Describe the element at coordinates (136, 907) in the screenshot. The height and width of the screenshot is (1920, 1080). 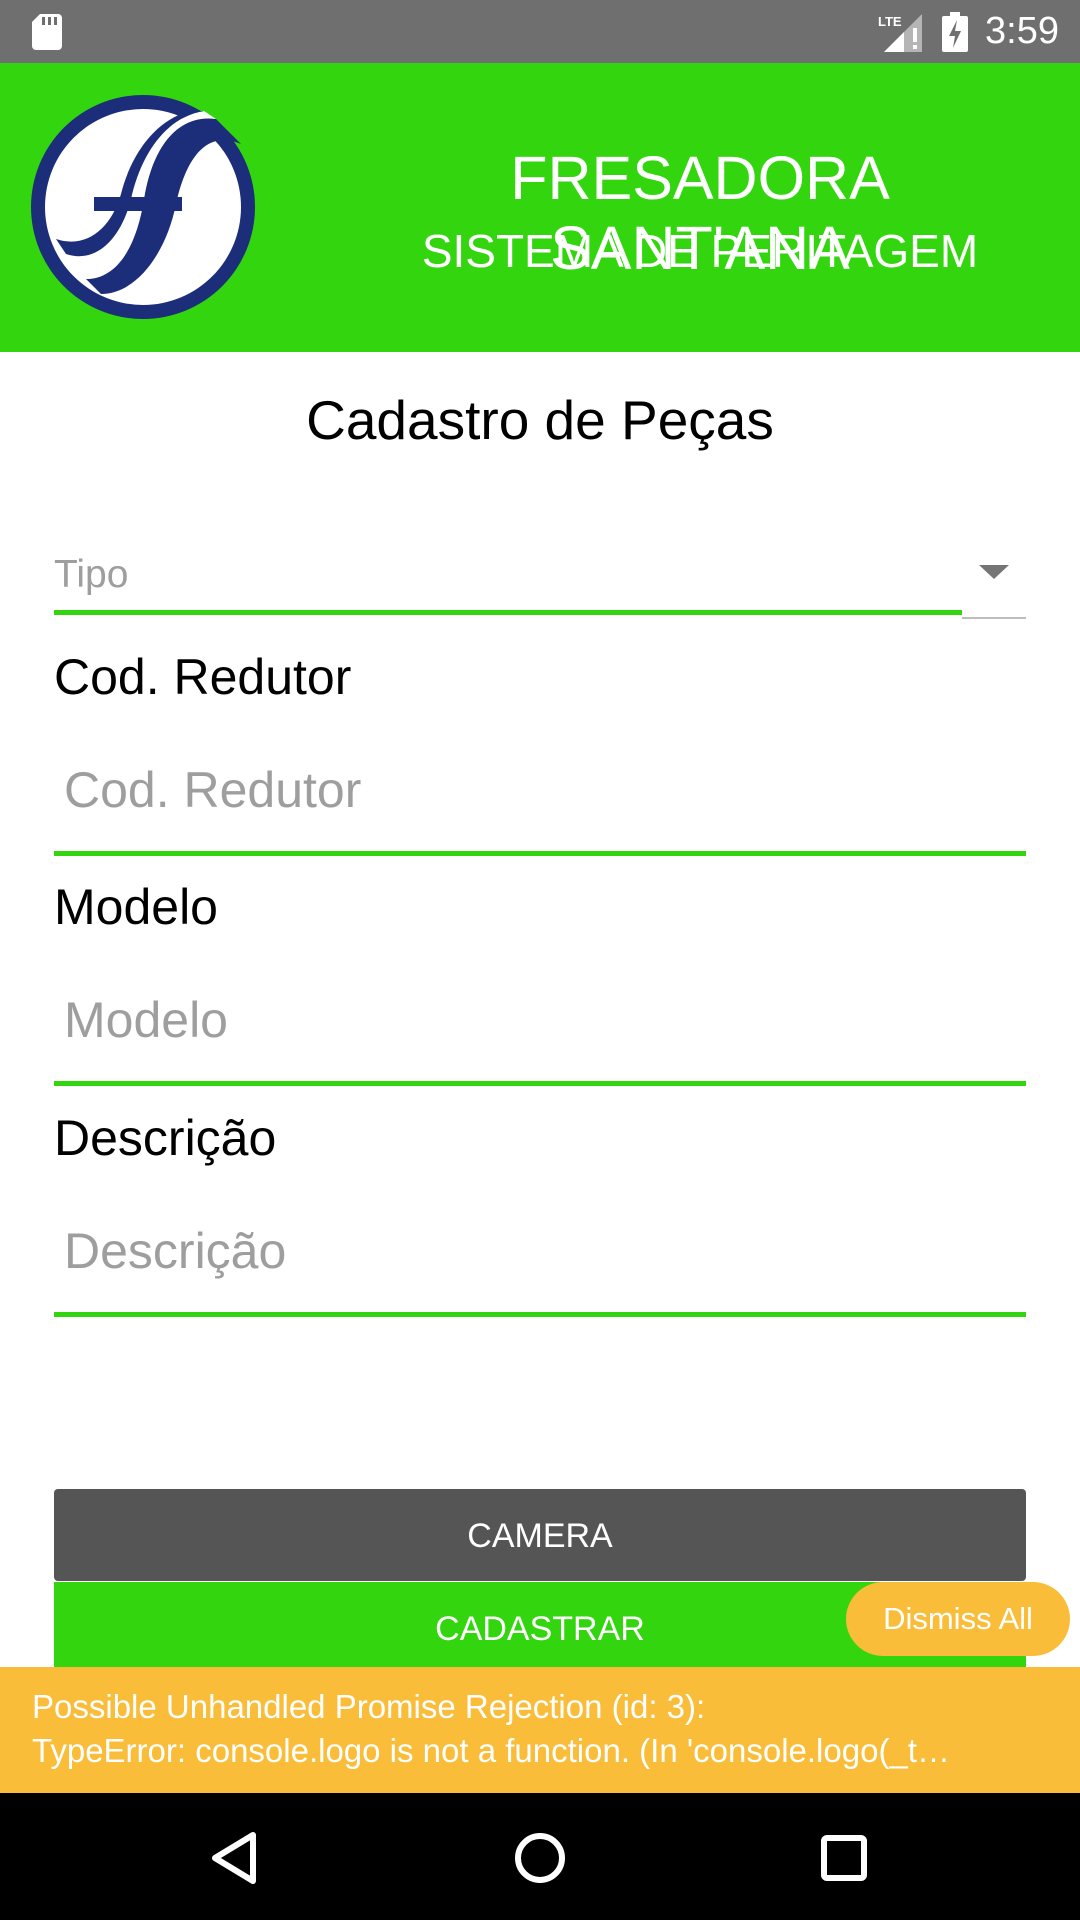
I see `modelo-label: Modelo` at that location.